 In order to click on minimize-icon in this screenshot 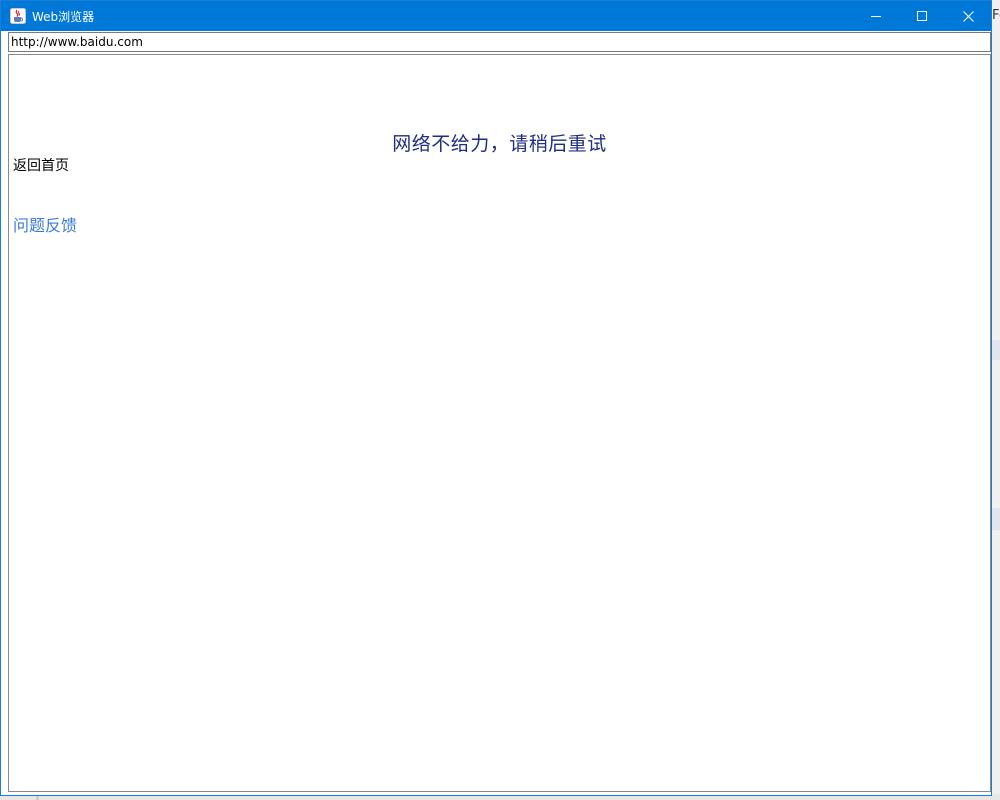, I will do `click(876, 16)`.